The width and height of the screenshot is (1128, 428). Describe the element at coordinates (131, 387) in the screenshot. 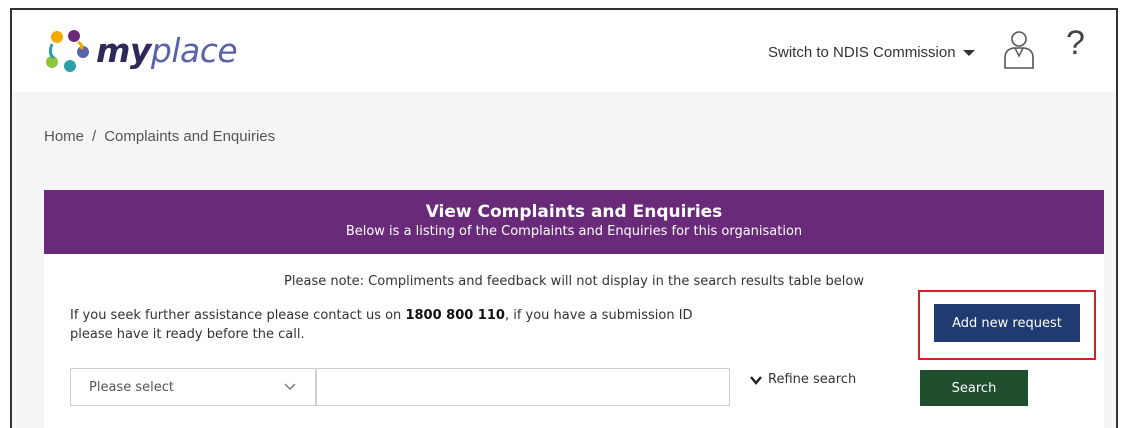

I see `select-value: Please select` at that location.